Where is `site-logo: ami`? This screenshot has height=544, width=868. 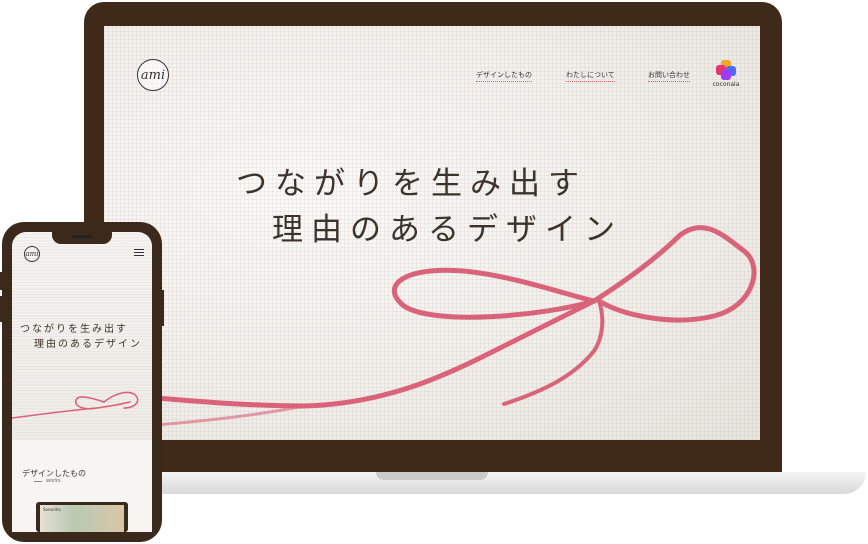 site-logo: ami is located at coordinates (153, 75).